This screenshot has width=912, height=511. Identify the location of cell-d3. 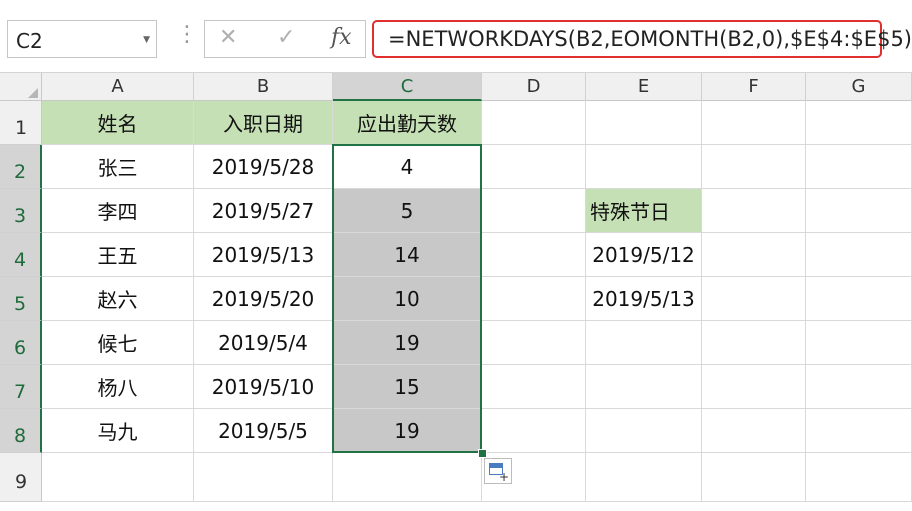
(534, 211).